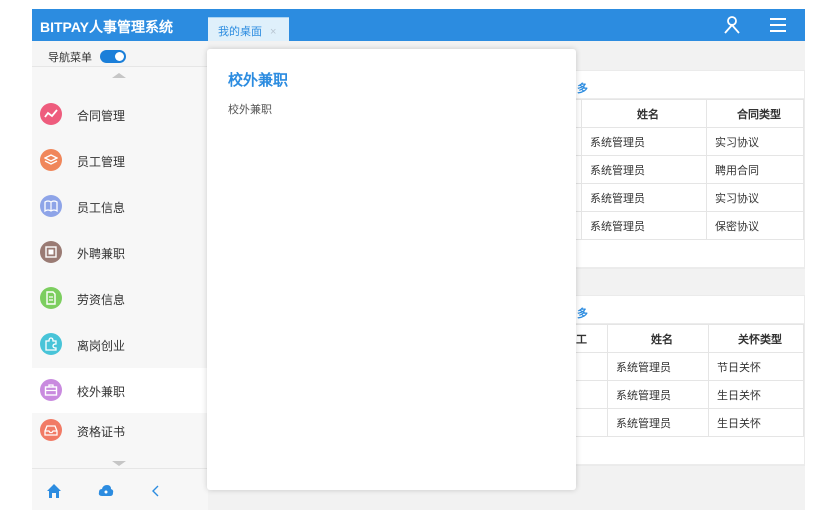 The image size is (836, 510). What do you see at coordinates (273, 32) in the screenshot?
I see `tab-close-icon: ×` at bounding box center [273, 32].